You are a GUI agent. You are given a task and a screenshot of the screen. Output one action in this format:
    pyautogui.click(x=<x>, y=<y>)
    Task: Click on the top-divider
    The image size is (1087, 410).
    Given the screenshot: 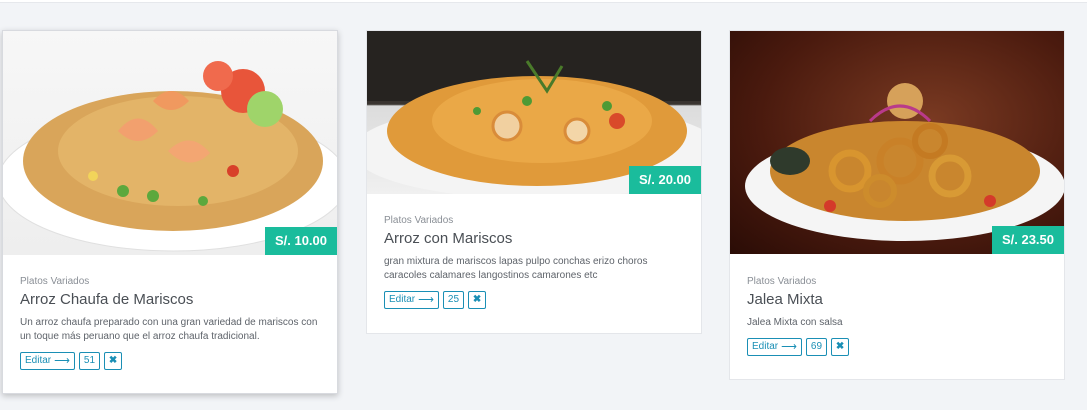 What is the action you would take?
    pyautogui.click(x=543, y=1)
    